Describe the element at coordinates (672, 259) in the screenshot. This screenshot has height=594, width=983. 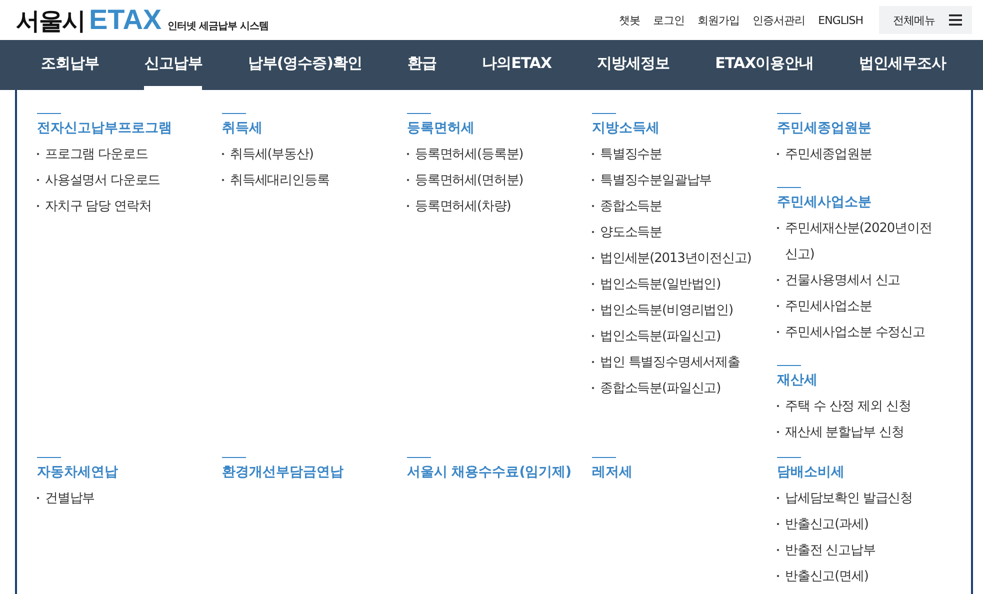
I see `menu-link: 법인세분(2013년이전신고)` at that location.